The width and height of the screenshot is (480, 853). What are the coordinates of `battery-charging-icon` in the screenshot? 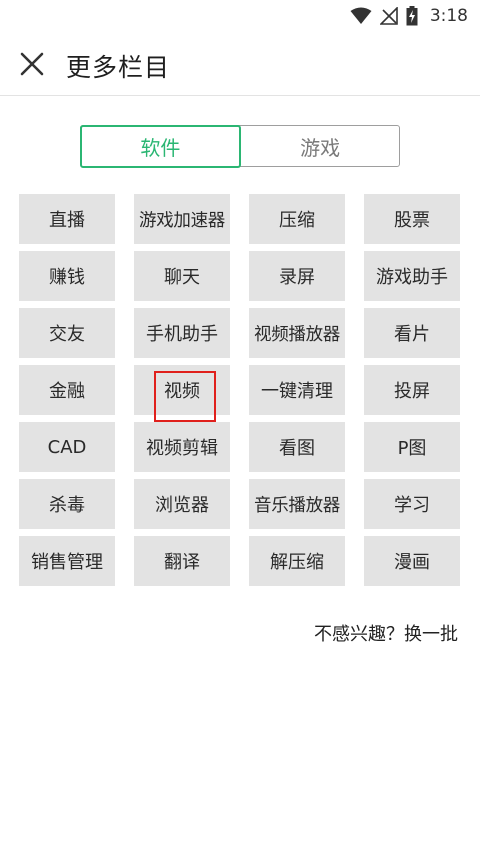 It's located at (412, 16).